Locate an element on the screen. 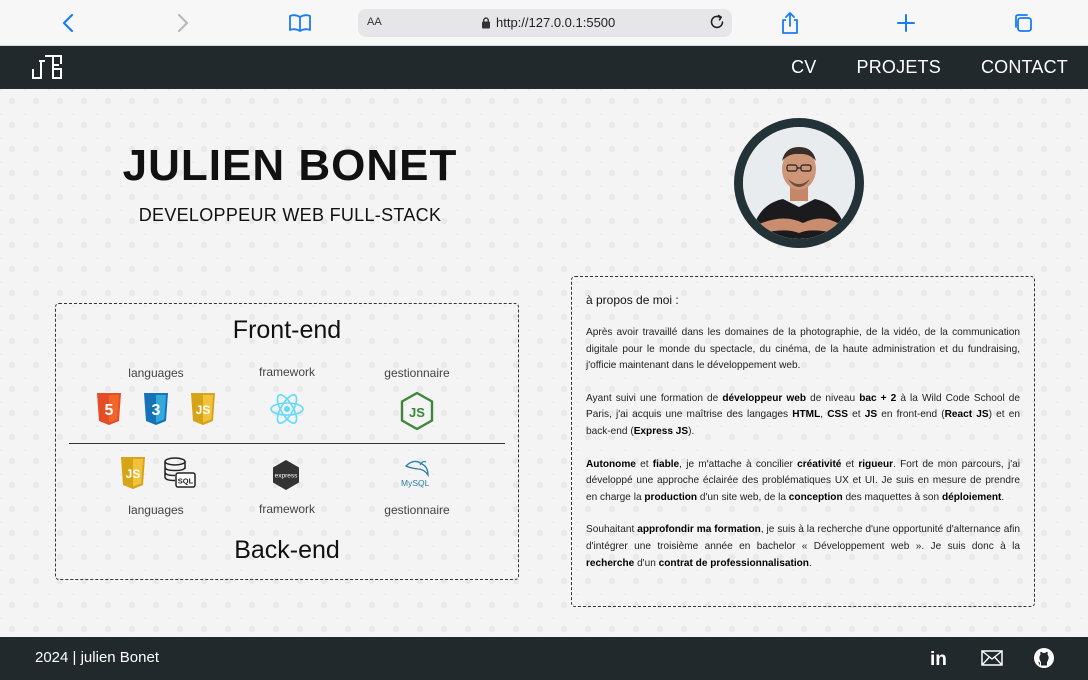 The image size is (1088, 680). new-tab-button is located at coordinates (906, 23).